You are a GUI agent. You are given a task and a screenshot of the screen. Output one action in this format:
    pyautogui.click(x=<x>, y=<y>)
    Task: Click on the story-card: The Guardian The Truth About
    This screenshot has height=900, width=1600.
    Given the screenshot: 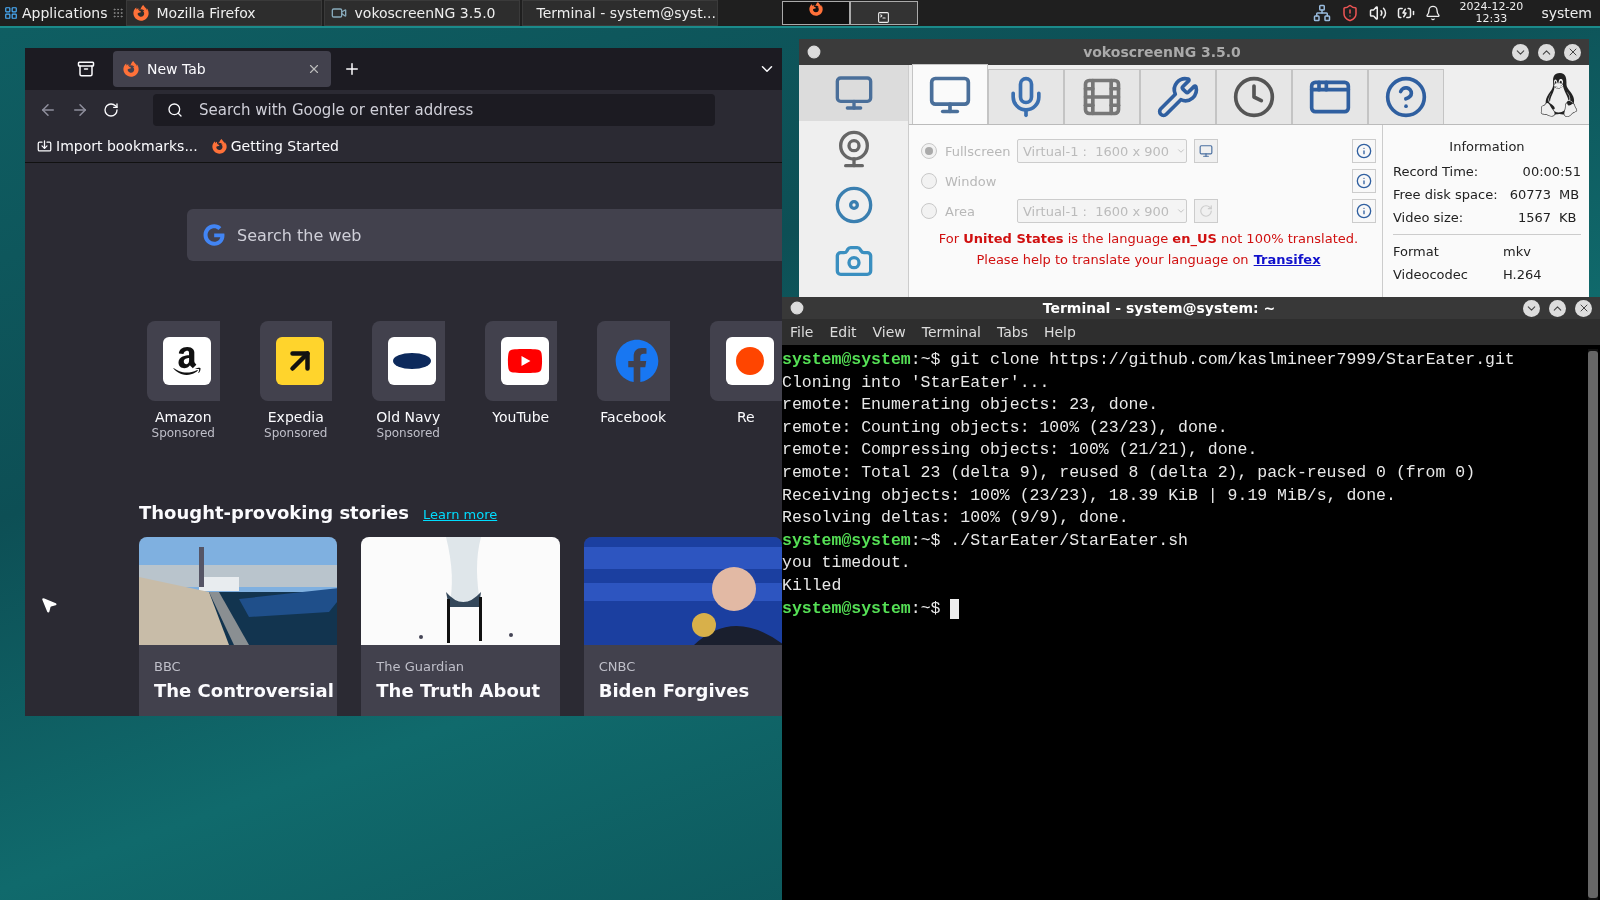 What is the action you would take?
    pyautogui.click(x=460, y=626)
    